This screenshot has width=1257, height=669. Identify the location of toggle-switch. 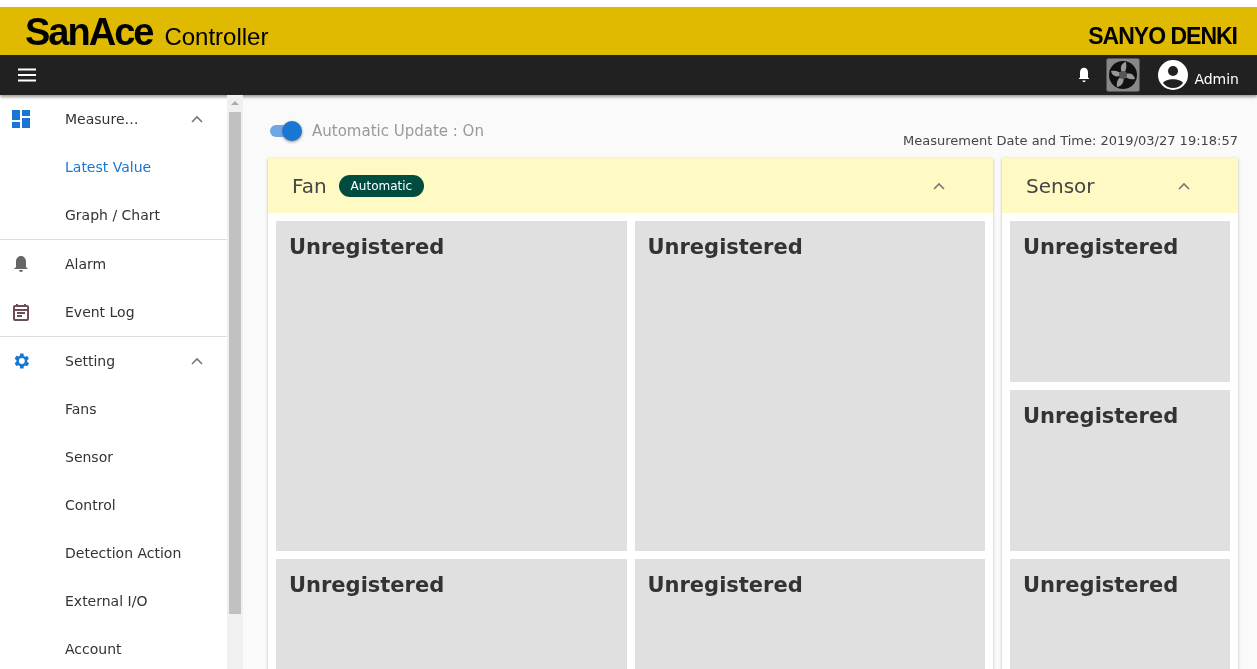
(285, 131).